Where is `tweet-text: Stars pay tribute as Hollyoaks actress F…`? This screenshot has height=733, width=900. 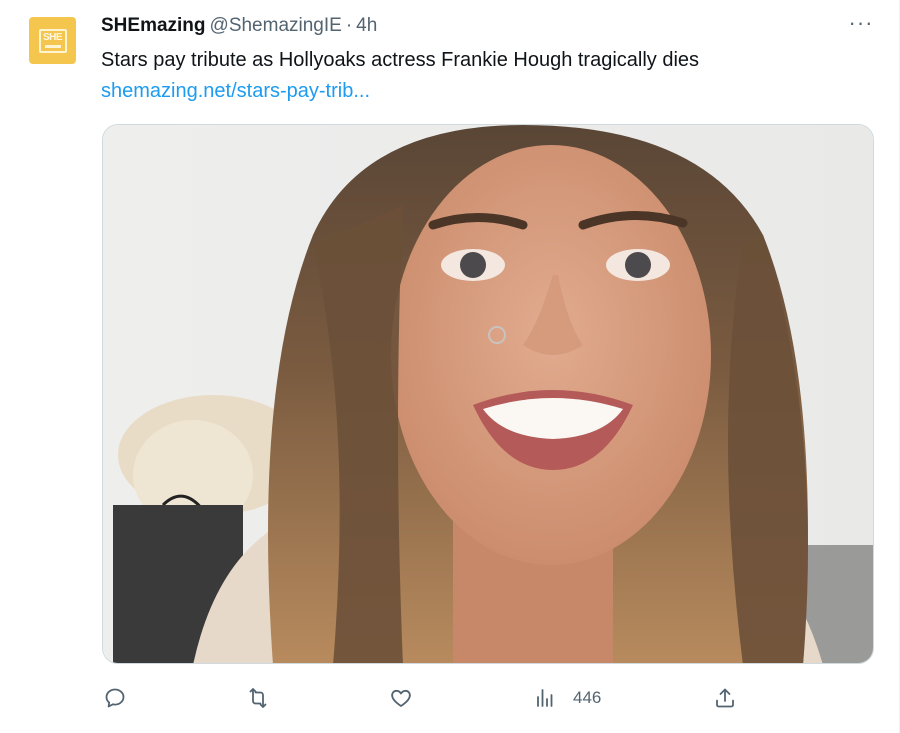
tweet-text: Stars pay tribute as Hollyoaks actress F… is located at coordinates (400, 60).